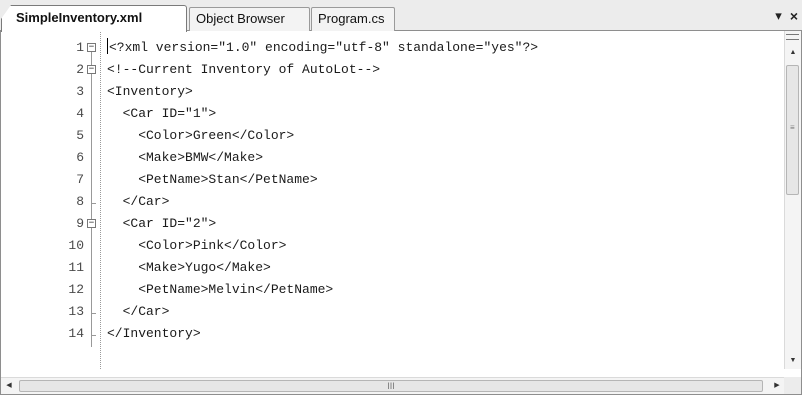 The height and width of the screenshot is (395, 802). I want to click on code-line-text: <!--Current Inventory of AutoLot-->, so click(244, 69).